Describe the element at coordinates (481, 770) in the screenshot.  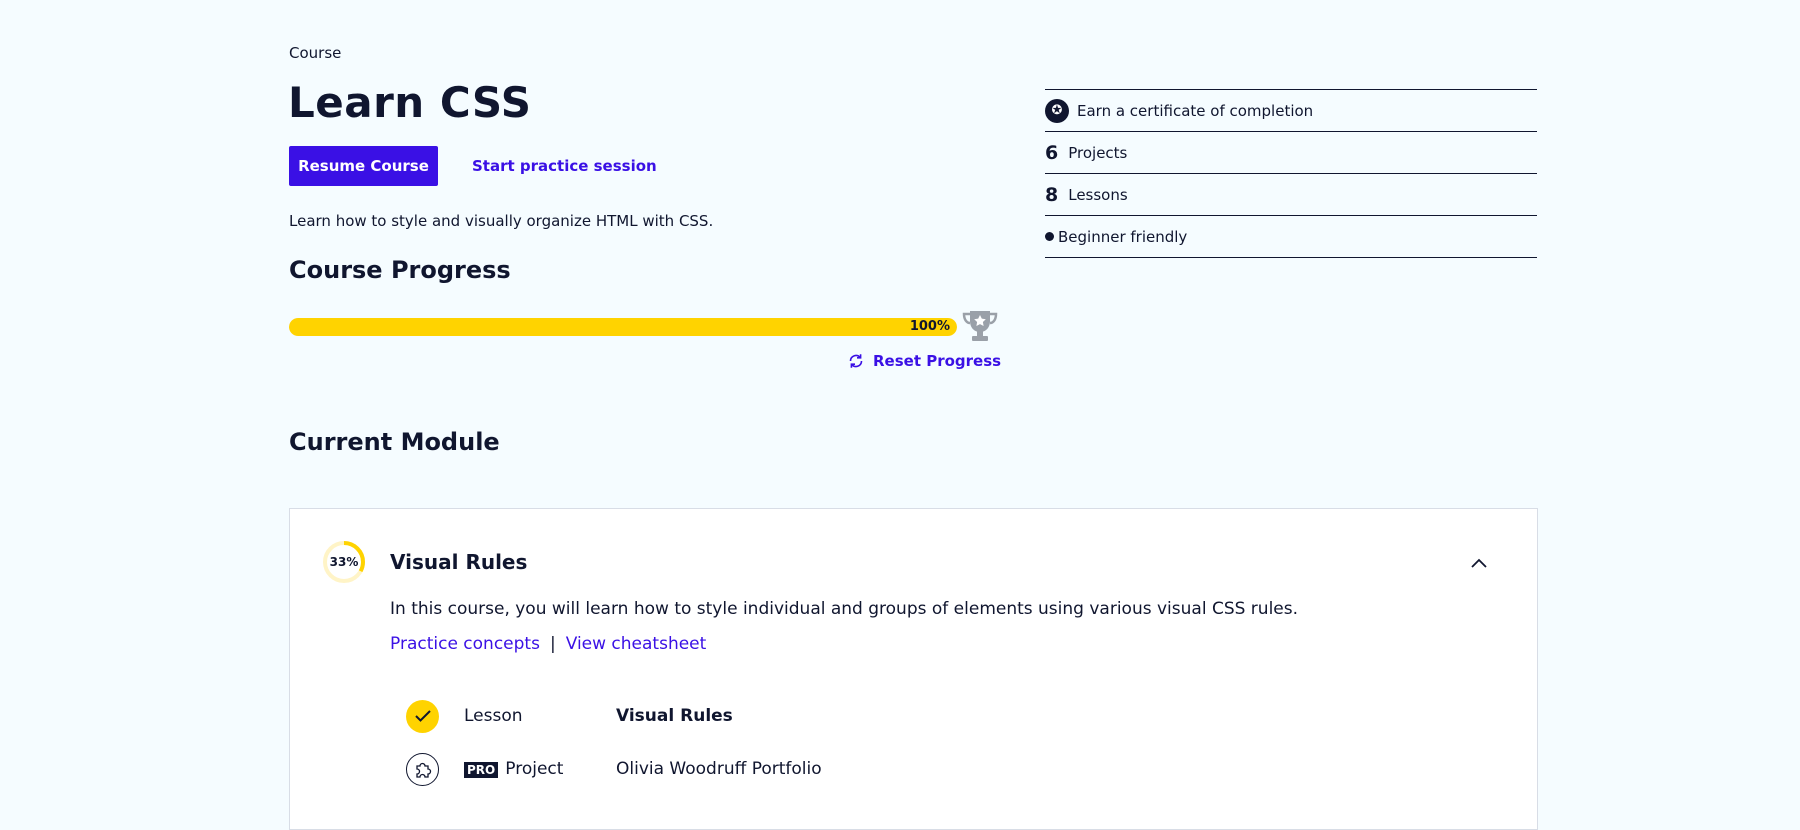
I see `pro-badge: PRO` at that location.